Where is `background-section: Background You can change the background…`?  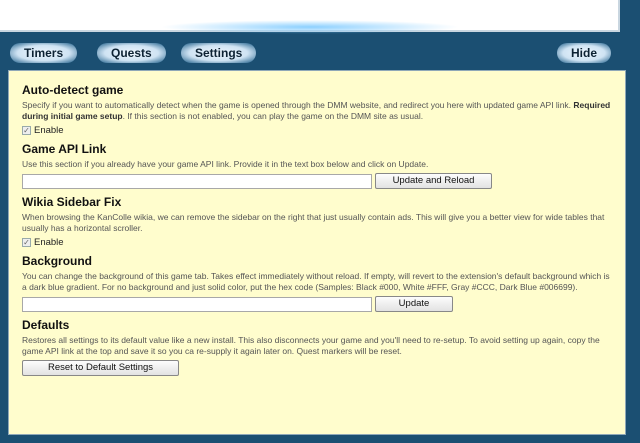
background-section: Background You can change the background… is located at coordinates (317, 283).